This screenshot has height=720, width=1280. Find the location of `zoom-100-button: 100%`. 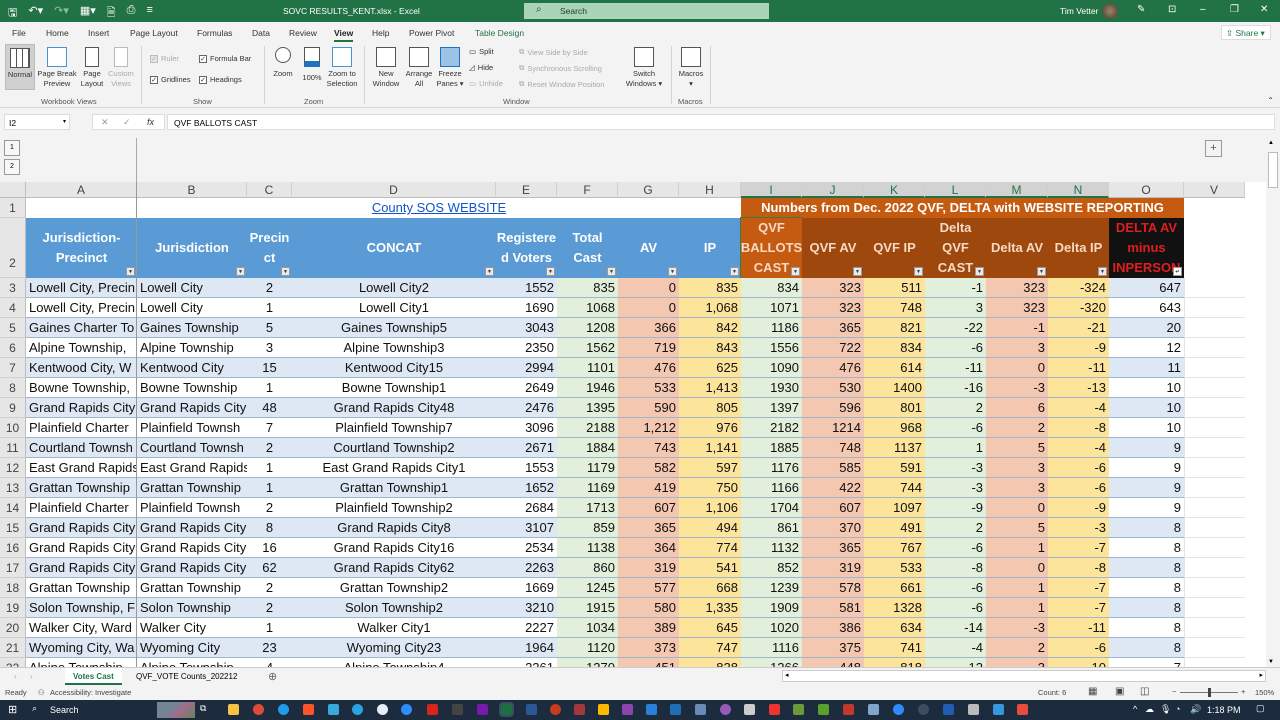

zoom-100-button: 100% is located at coordinates (312, 65).